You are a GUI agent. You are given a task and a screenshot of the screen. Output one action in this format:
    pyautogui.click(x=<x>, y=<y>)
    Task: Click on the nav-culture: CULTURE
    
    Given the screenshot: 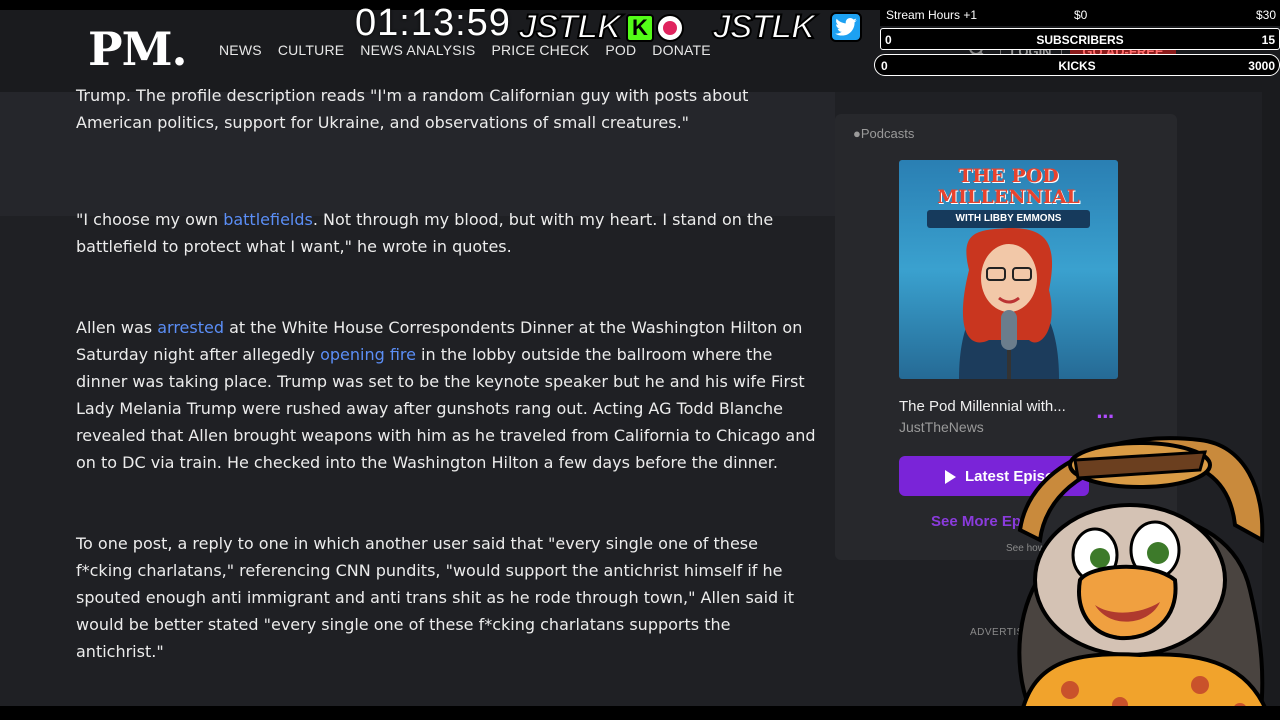 What is the action you would take?
    pyautogui.click(x=311, y=50)
    